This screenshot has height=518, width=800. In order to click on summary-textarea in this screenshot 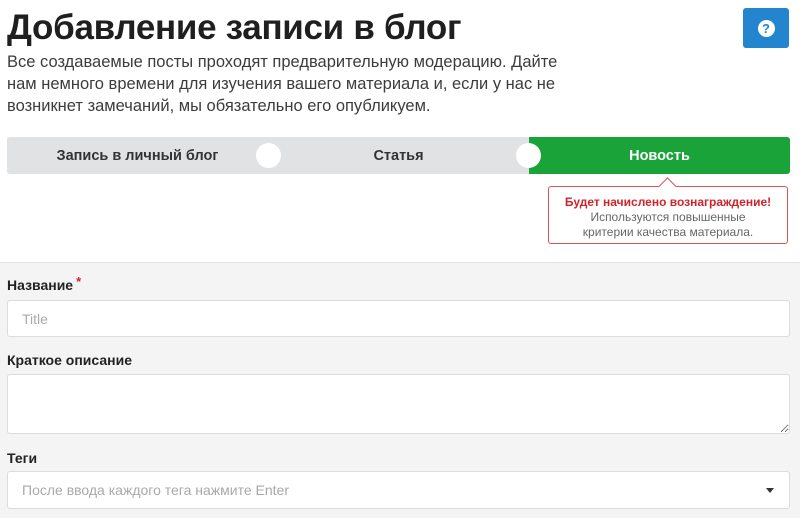, I will do `click(398, 404)`.